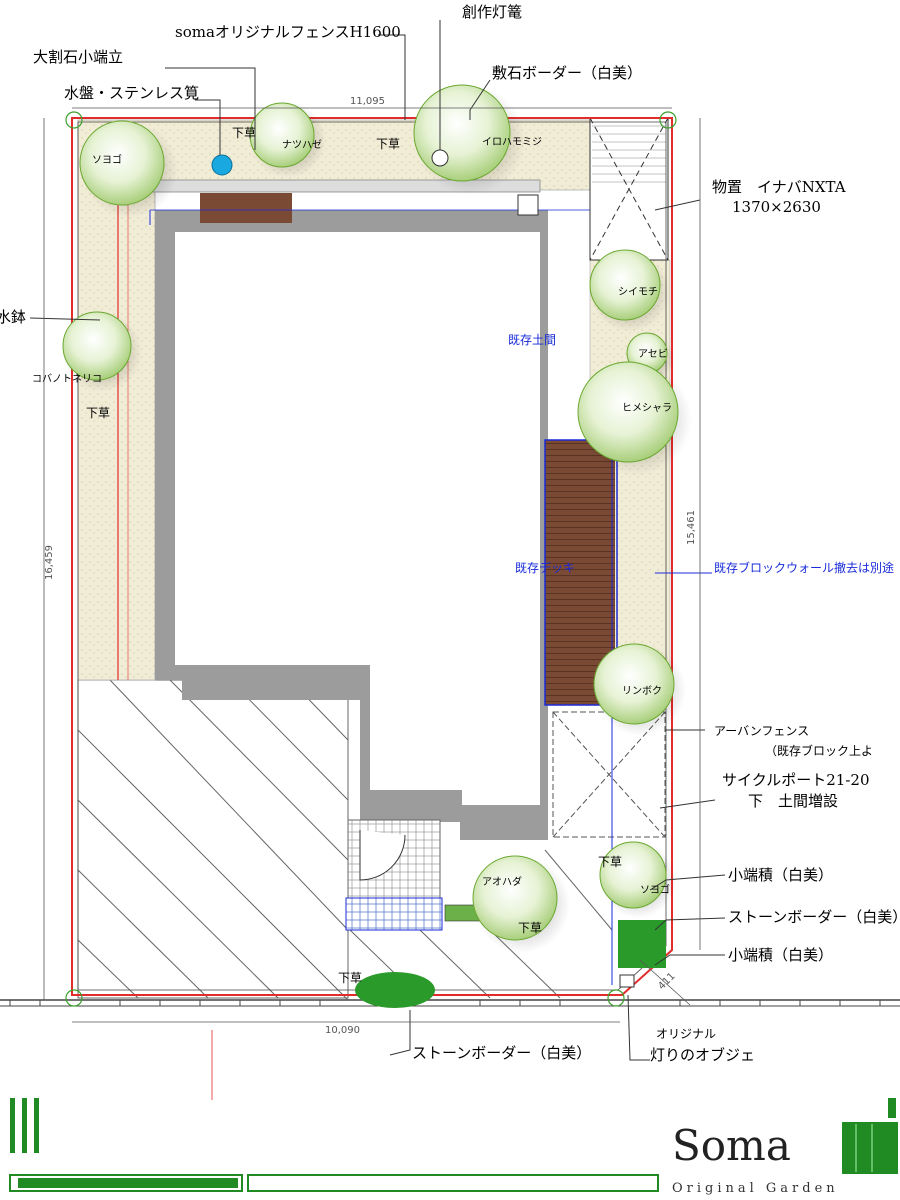 This screenshot has height=1200, width=900. Describe the element at coordinates (761, 731) in the screenshot. I see `label-urban-fence: アーバンフェンス` at that location.